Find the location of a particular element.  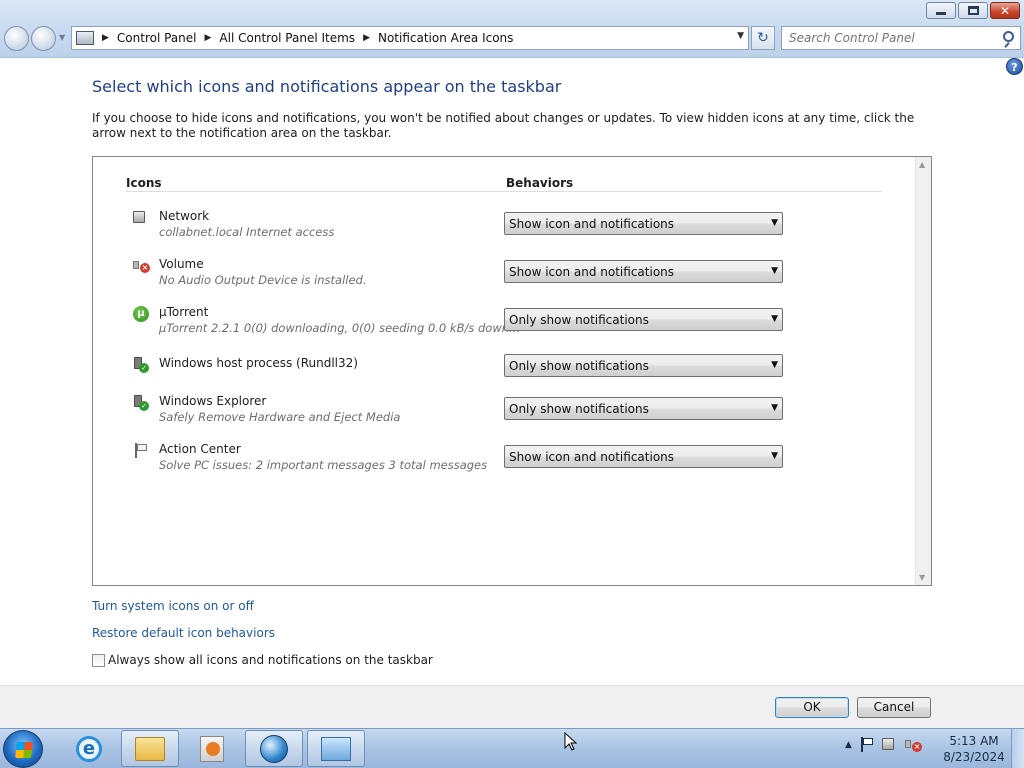

refresh-button: ↻ is located at coordinates (763, 38).